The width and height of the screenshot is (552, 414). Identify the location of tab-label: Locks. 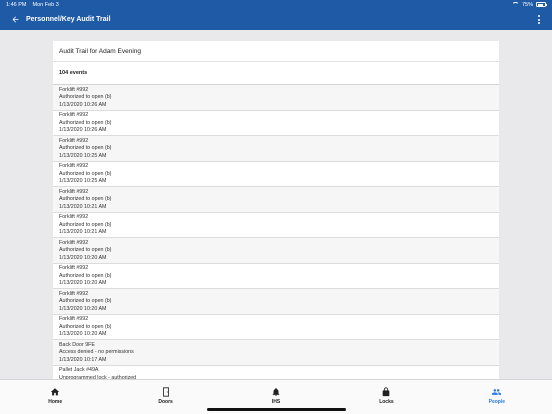
(386, 402).